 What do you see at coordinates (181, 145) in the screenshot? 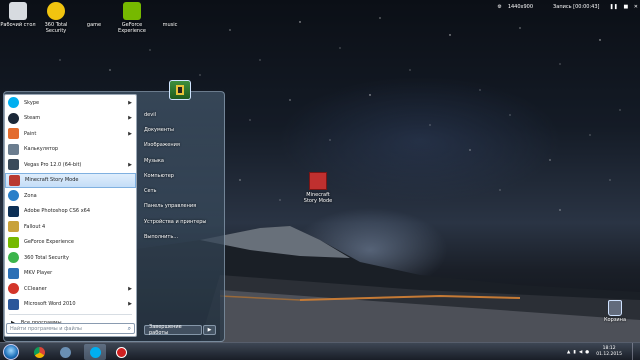
I see `place-pictures: Изображения` at bounding box center [181, 145].